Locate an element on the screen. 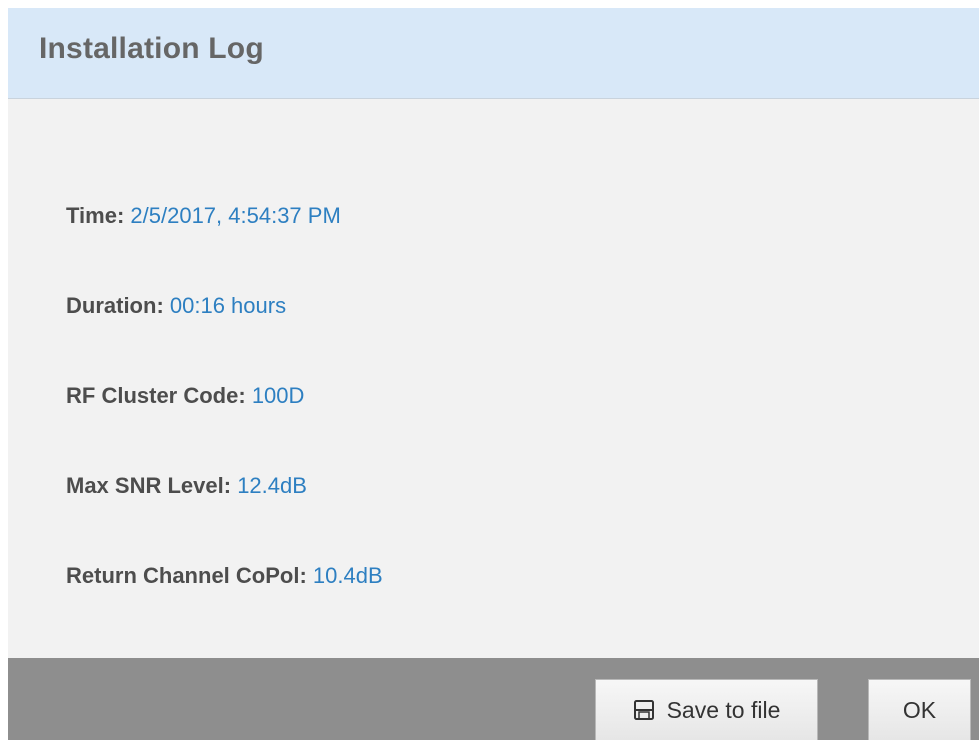 Image resolution: width=979 pixels, height=740 pixels. max-snr-level-row: Max SNR Level: 12.4dB is located at coordinates (186, 486).